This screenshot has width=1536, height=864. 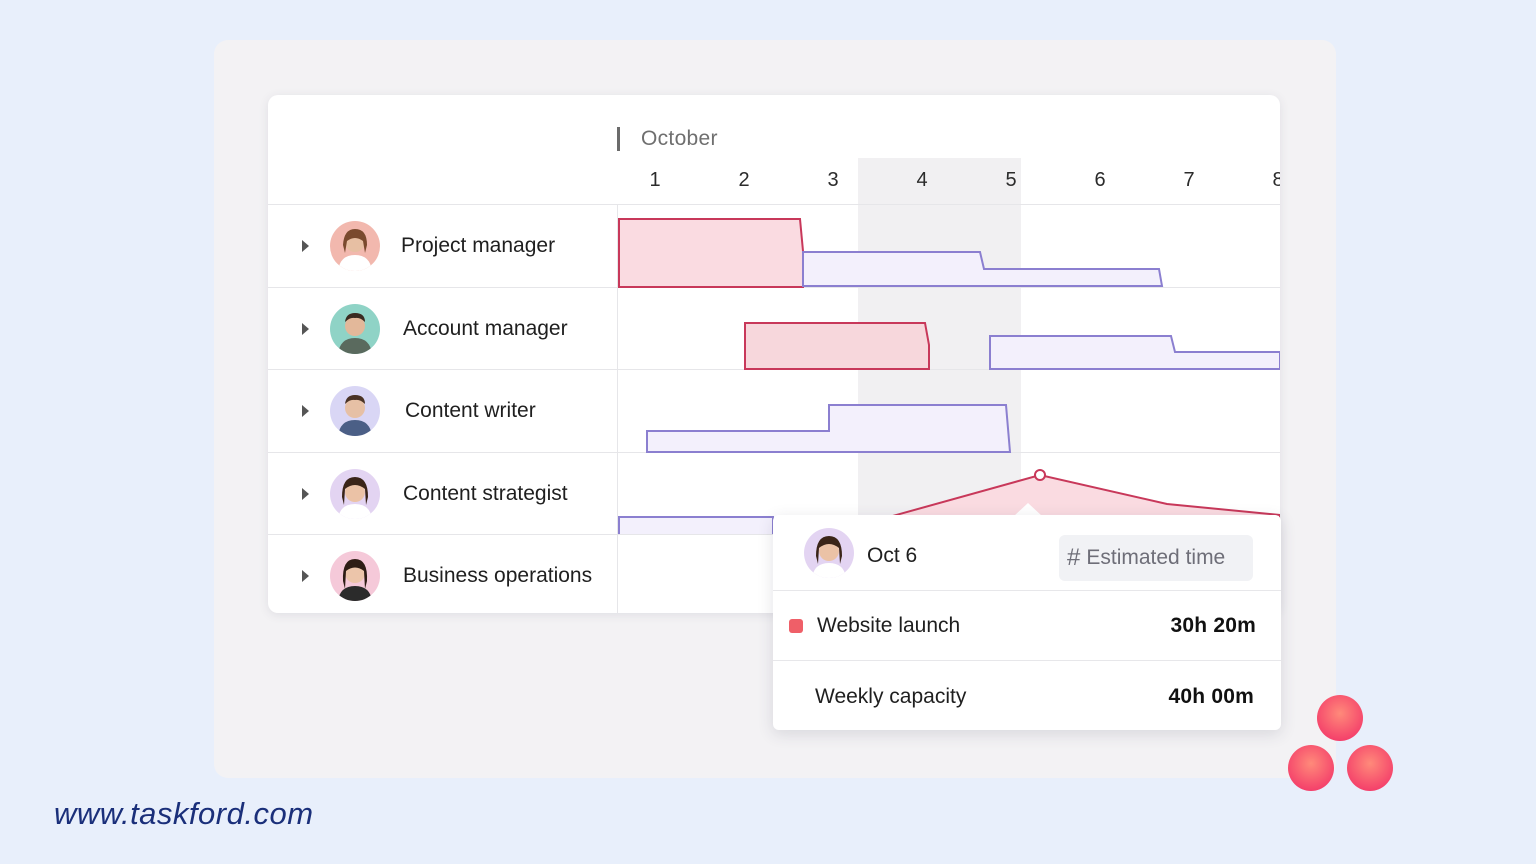 I want to click on workload-bar-under-project-manager, so click(x=983, y=269).